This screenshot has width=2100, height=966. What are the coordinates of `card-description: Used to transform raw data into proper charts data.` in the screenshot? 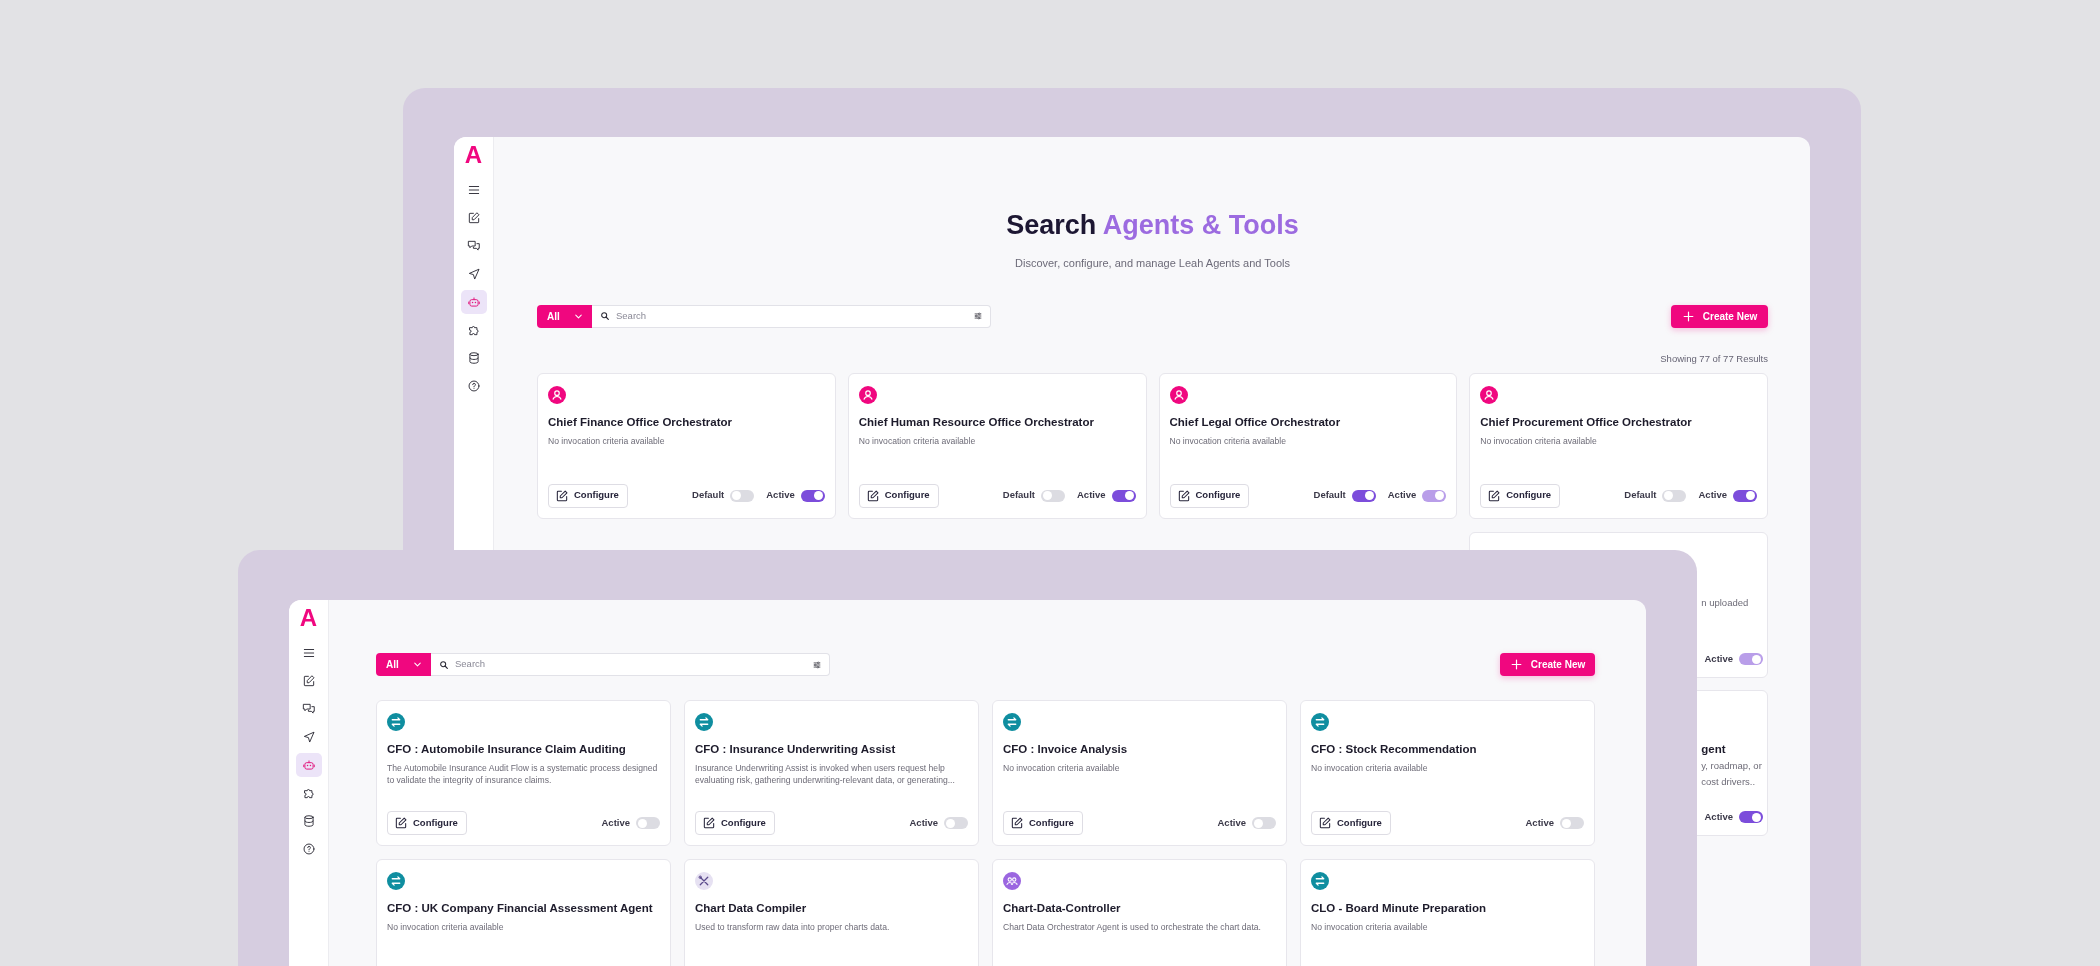 It's located at (793, 927).